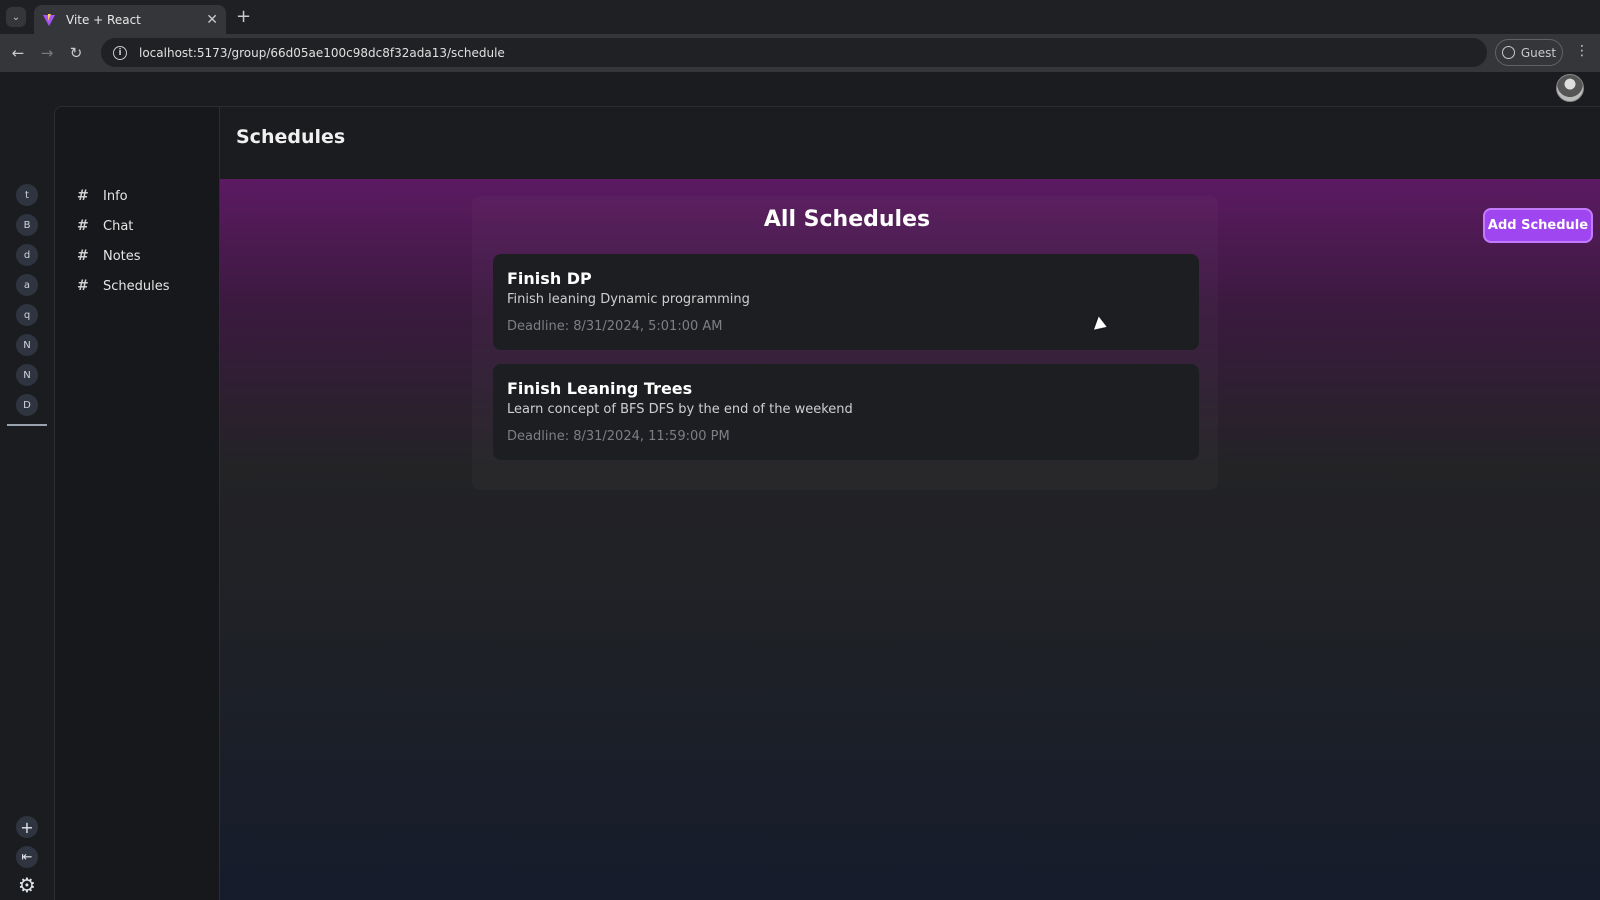 The height and width of the screenshot is (900, 1600). I want to click on channel-item-schedules: # Schedules, so click(123, 286).